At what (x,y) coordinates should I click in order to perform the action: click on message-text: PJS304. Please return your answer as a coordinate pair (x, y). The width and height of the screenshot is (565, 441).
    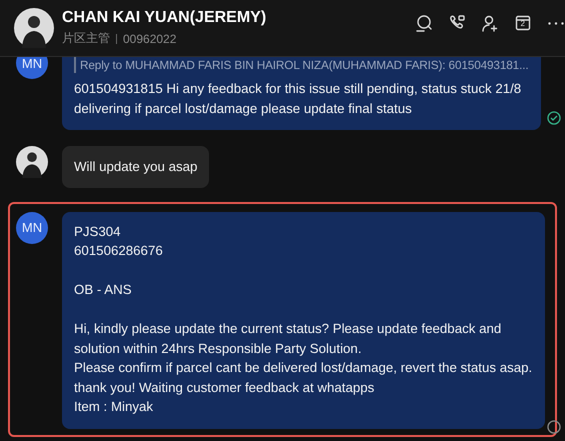
    Looking at the image, I should click on (98, 231).